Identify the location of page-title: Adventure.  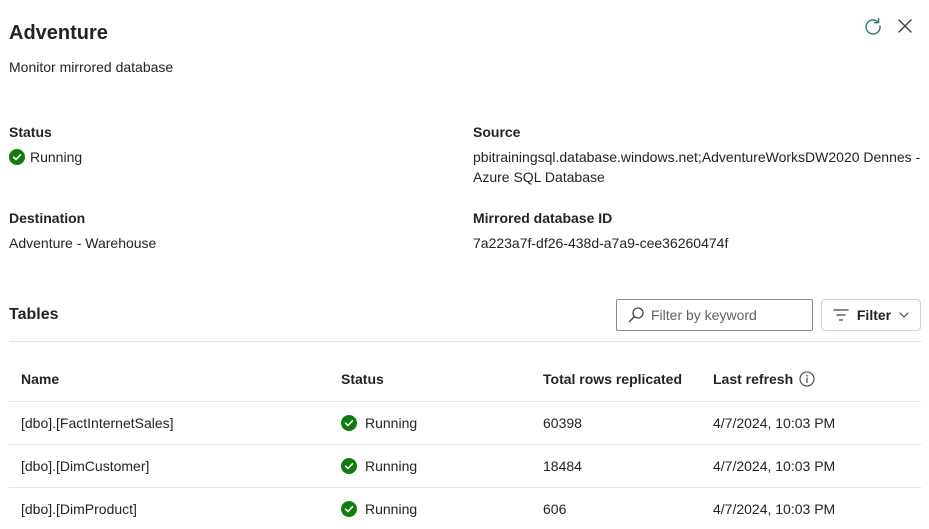
(58, 33).